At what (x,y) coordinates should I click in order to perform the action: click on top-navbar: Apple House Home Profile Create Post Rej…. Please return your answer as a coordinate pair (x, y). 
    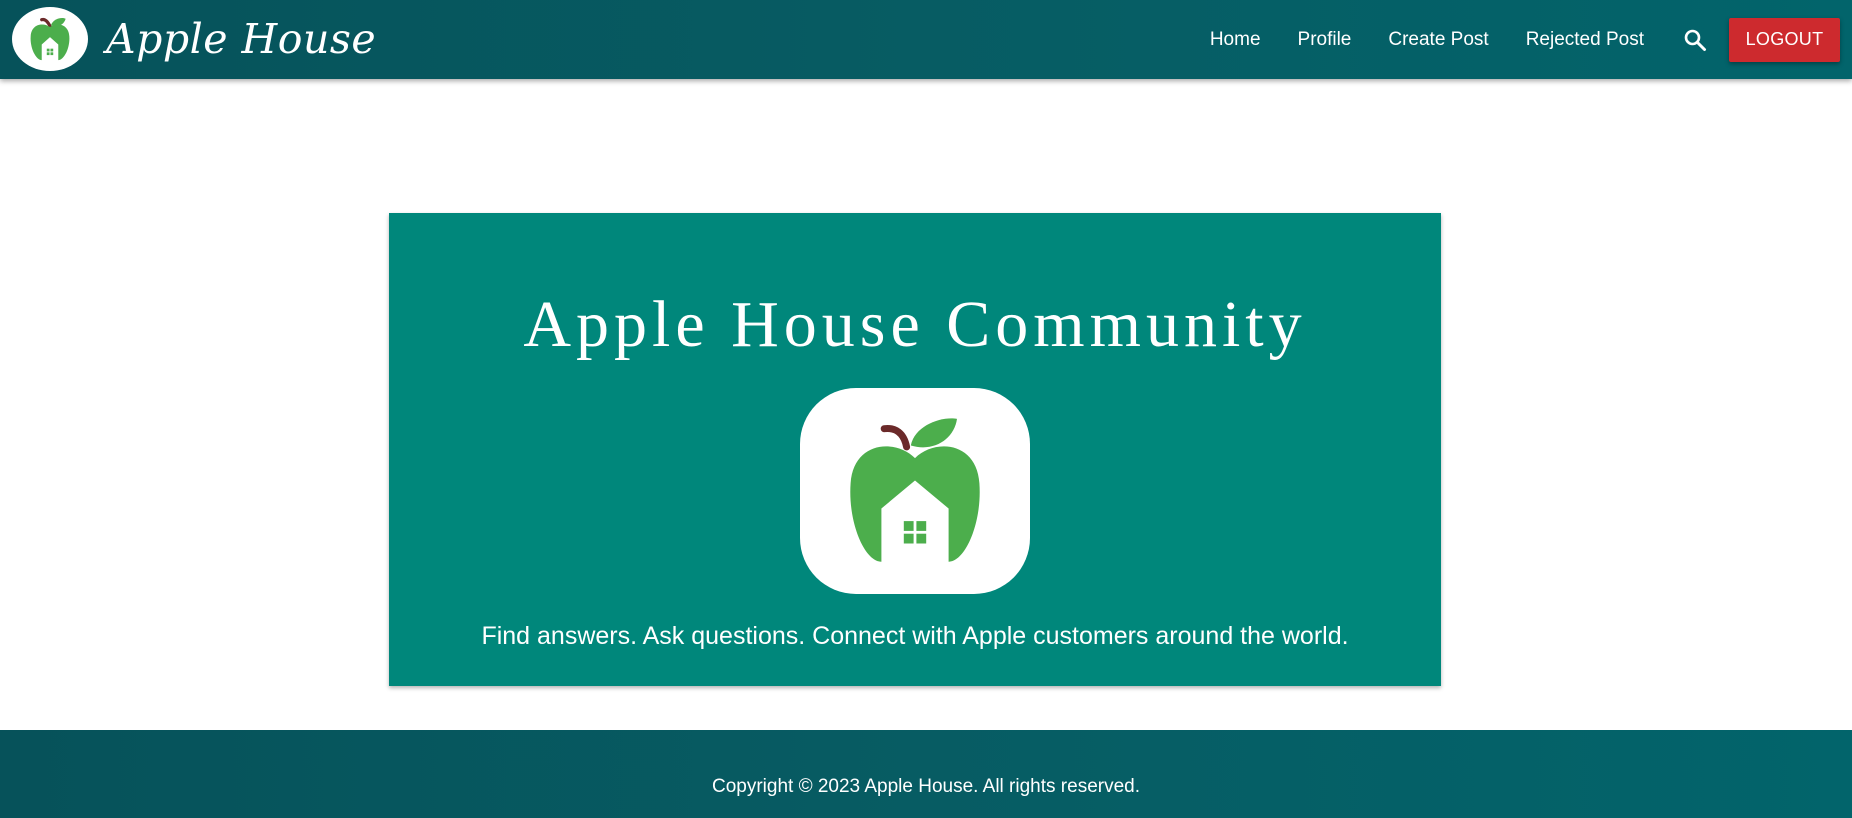
    Looking at the image, I should click on (926, 39).